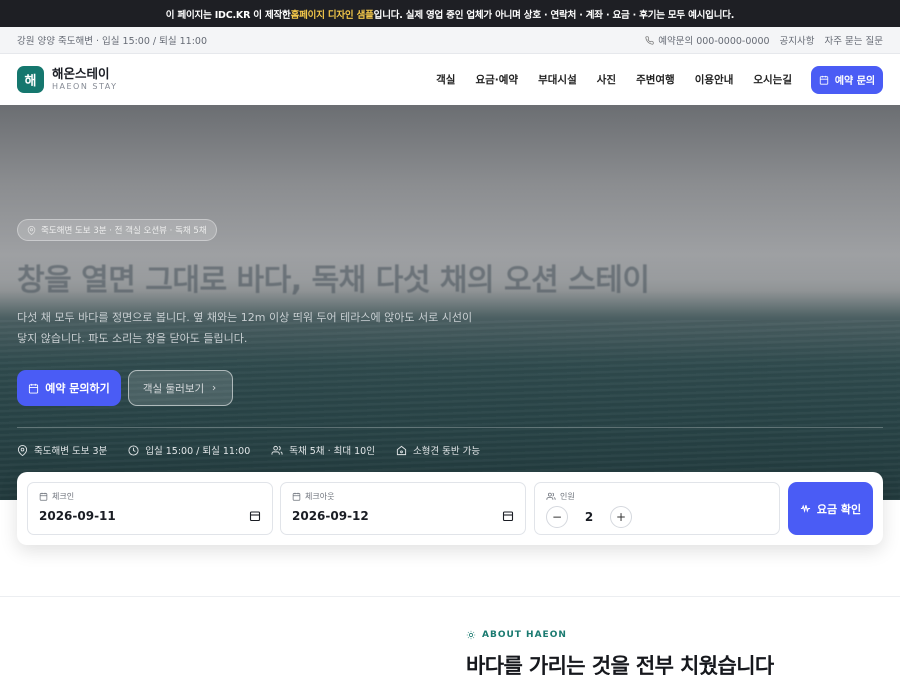 The height and width of the screenshot is (675, 900). I want to click on checkin-value-row: 2026-09-11, so click(150, 516).